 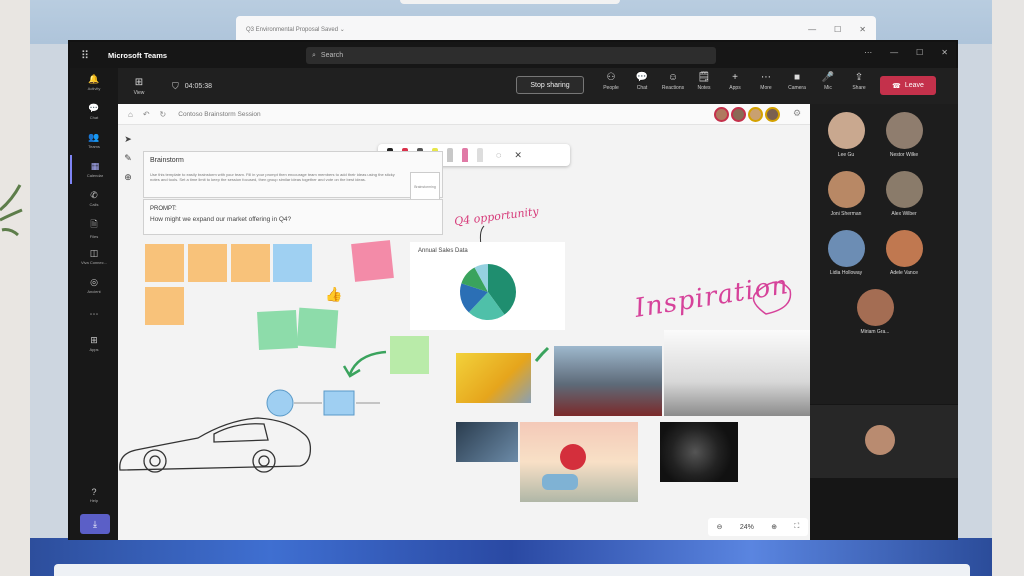 What do you see at coordinates (859, 88) in the screenshot?
I see `action-label: Share` at bounding box center [859, 88].